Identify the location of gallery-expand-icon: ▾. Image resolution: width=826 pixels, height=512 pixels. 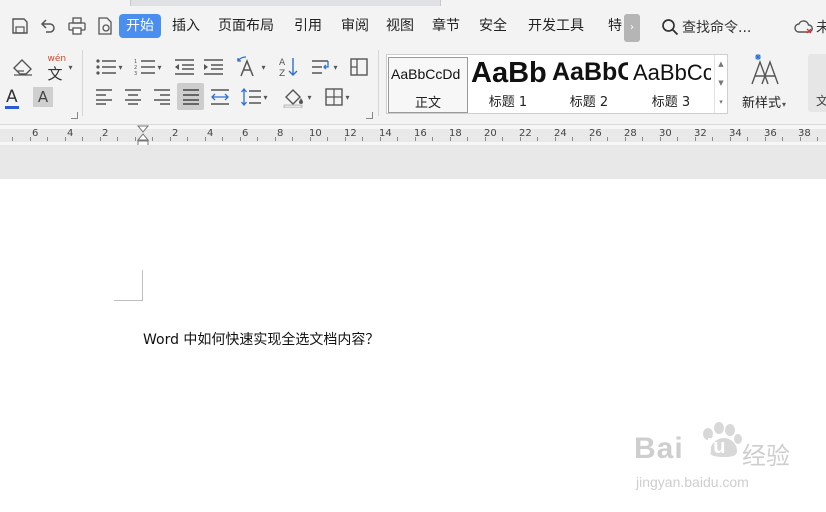
(721, 102).